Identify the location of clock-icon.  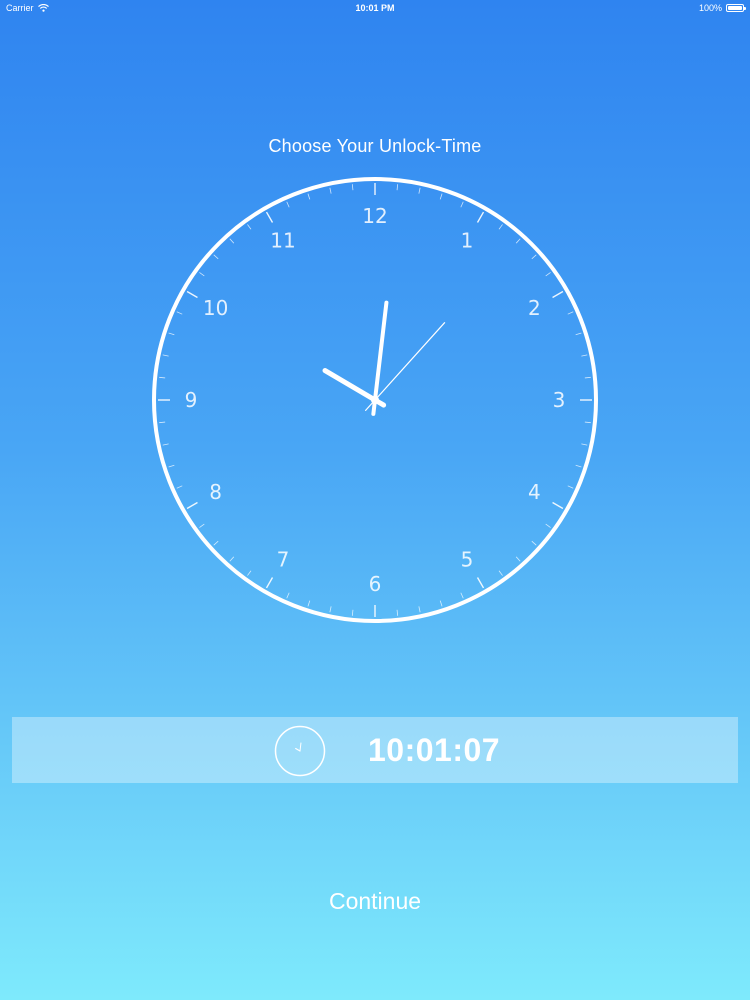
(300, 751).